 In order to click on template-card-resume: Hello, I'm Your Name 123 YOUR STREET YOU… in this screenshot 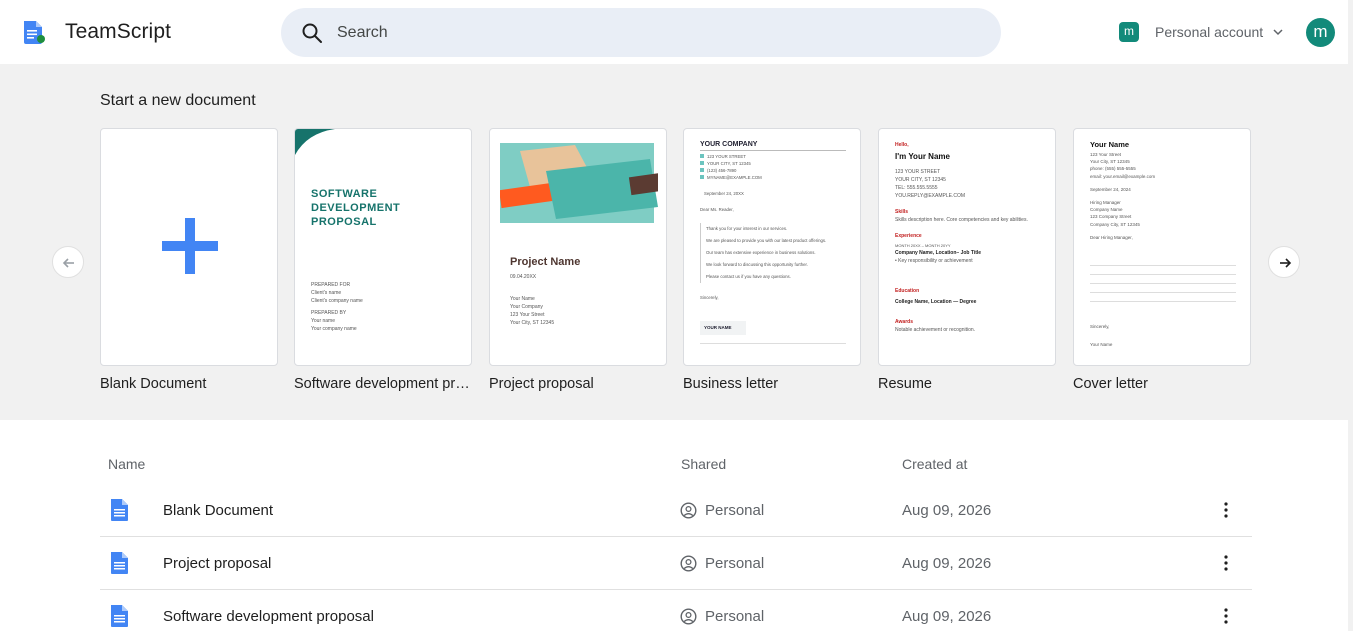, I will do `click(967, 247)`.